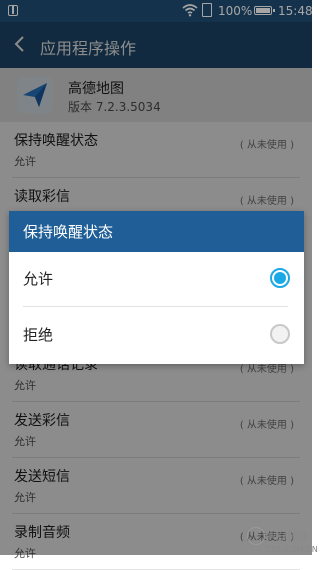 This screenshot has height=570, width=320. What do you see at coordinates (280, 278) in the screenshot?
I see `radio-selected-icon` at bounding box center [280, 278].